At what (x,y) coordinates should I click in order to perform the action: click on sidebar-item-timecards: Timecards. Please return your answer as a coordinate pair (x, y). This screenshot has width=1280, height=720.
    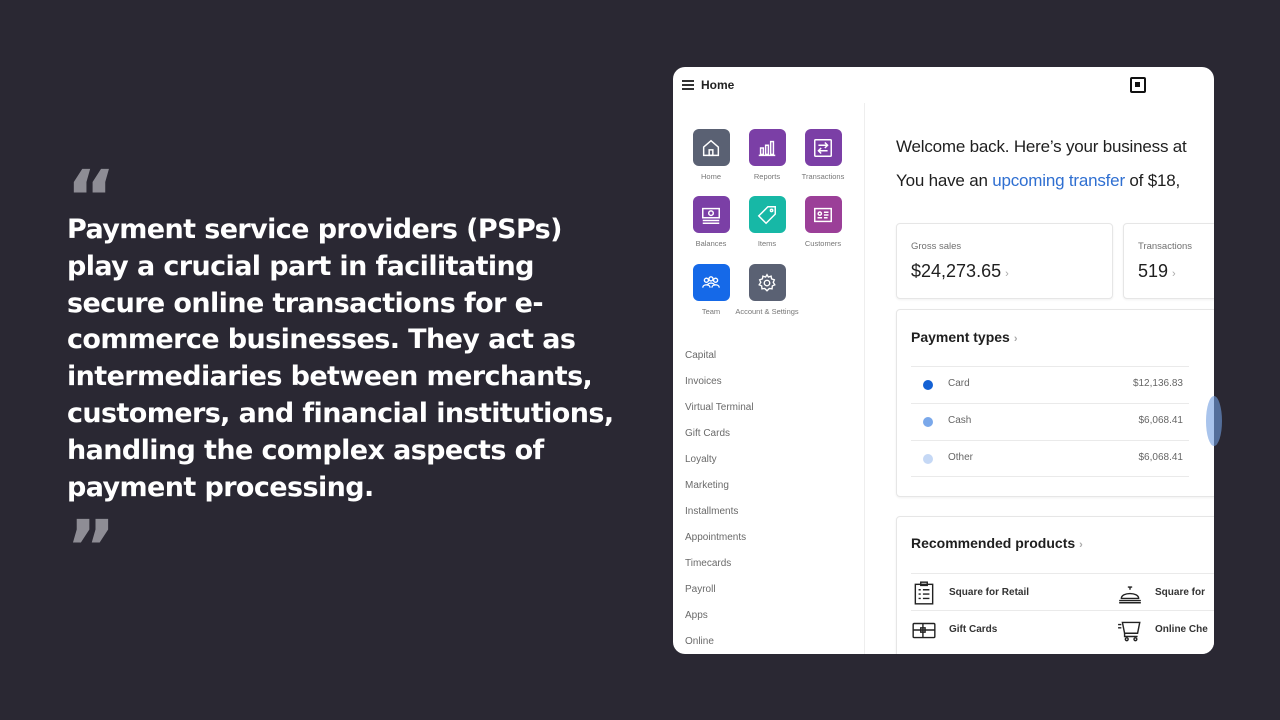
    Looking at the image, I should click on (719, 570).